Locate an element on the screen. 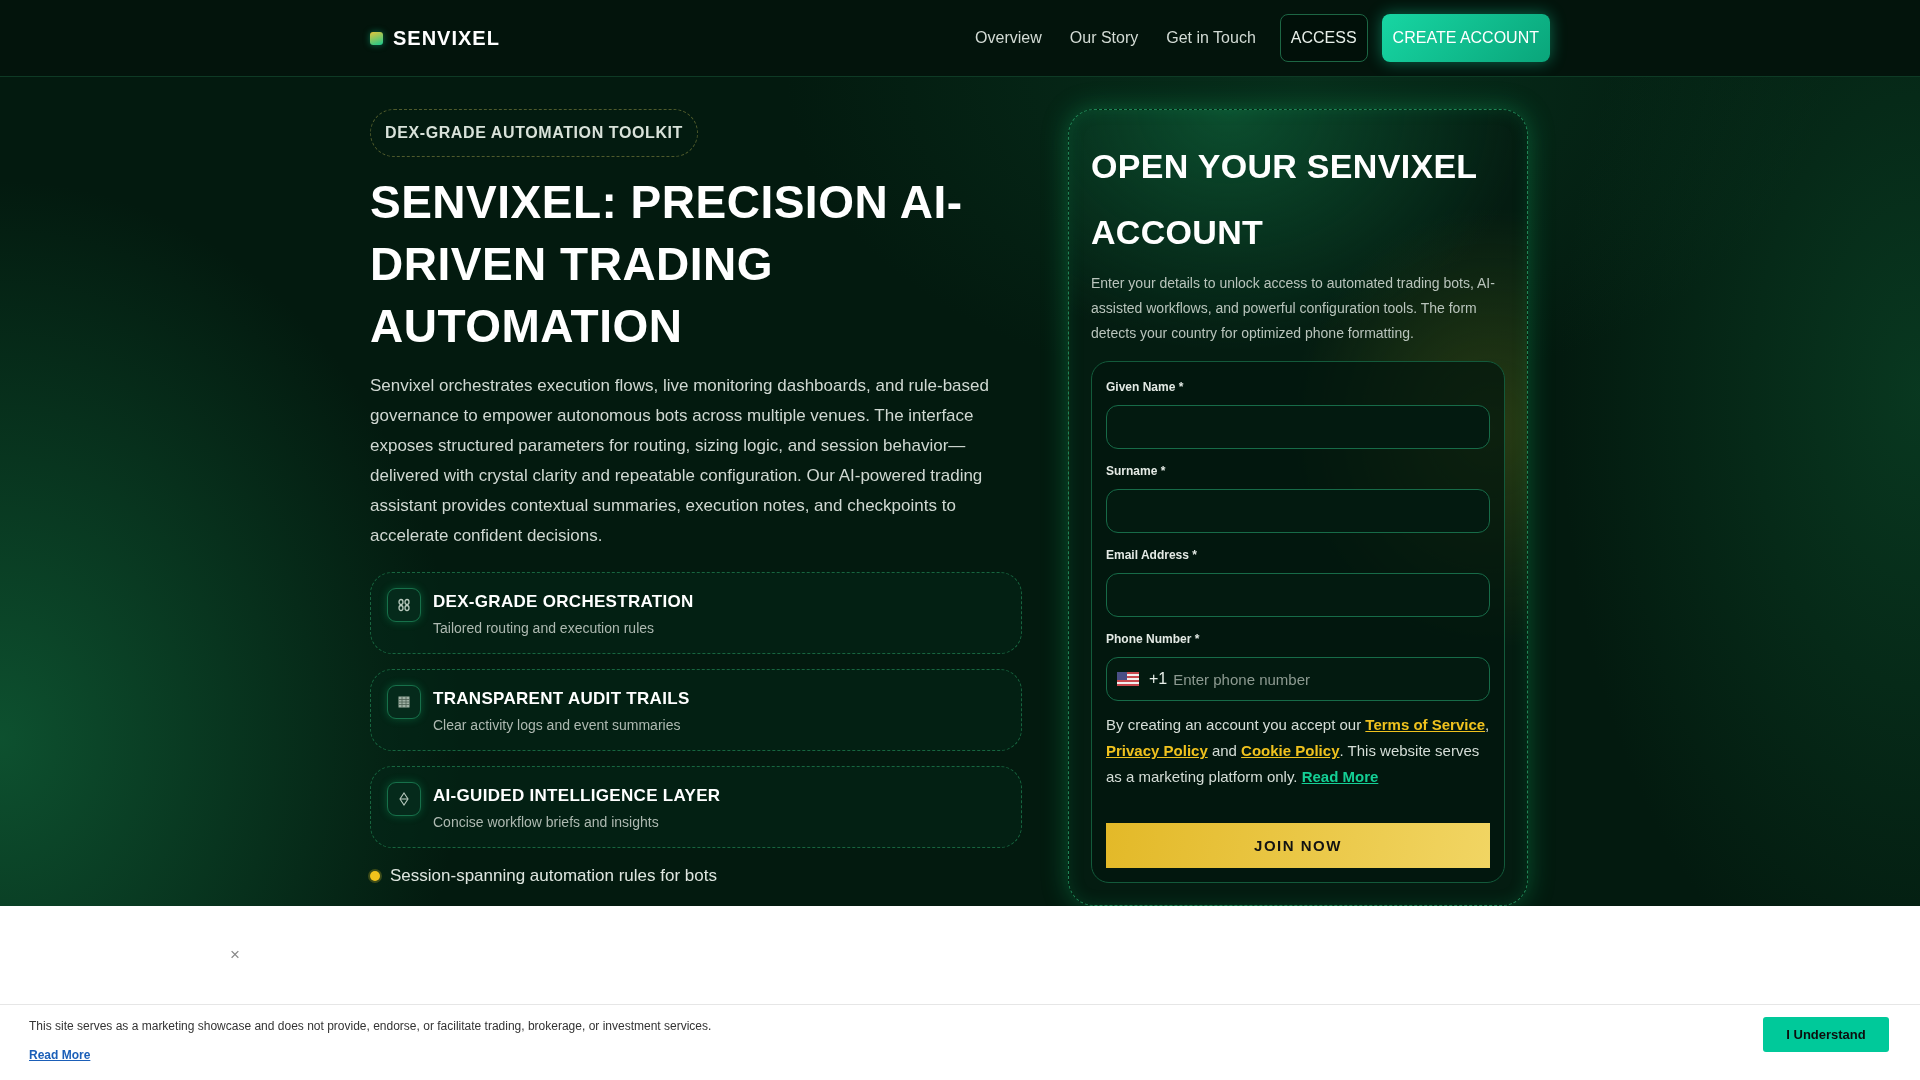 Image resolution: width=1920 pixels, height=1080 pixels. policy-link: Terms of Service is located at coordinates (1425, 724).